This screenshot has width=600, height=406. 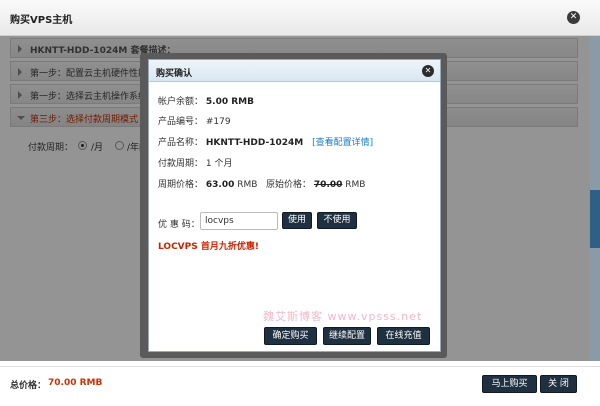 I want to click on coupon-label: 优 惠 码：, so click(x=179, y=225).